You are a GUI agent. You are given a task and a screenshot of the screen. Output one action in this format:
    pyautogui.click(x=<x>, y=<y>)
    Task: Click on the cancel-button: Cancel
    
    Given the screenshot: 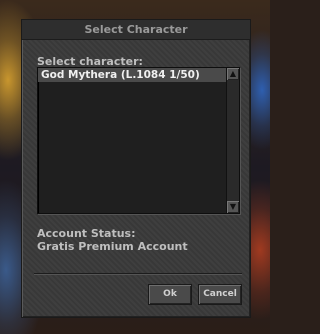 What is the action you would take?
    pyautogui.click(x=220, y=294)
    